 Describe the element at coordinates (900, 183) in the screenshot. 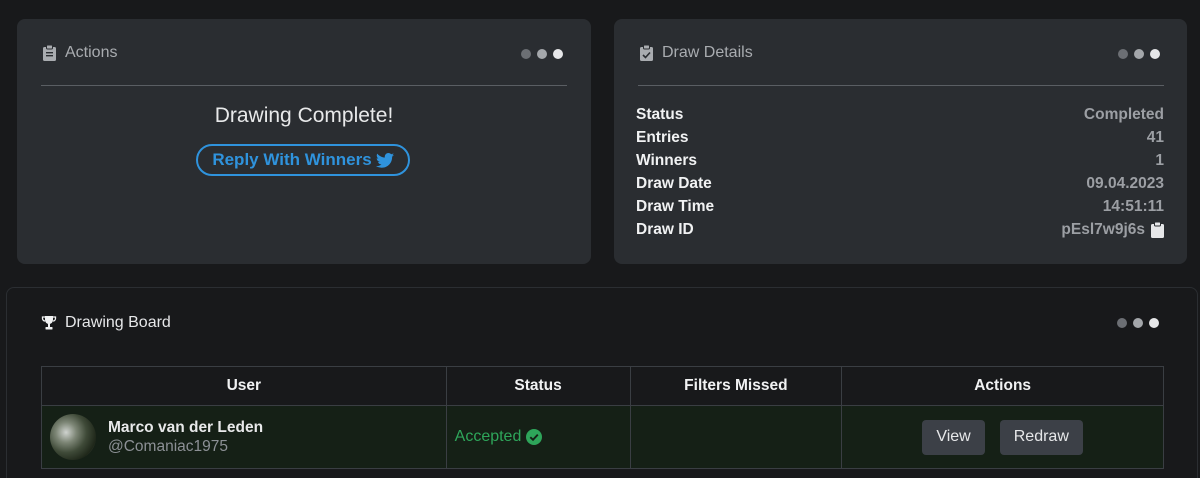

I see `detail-row-draw-date: Draw Date 09.04.2023` at that location.